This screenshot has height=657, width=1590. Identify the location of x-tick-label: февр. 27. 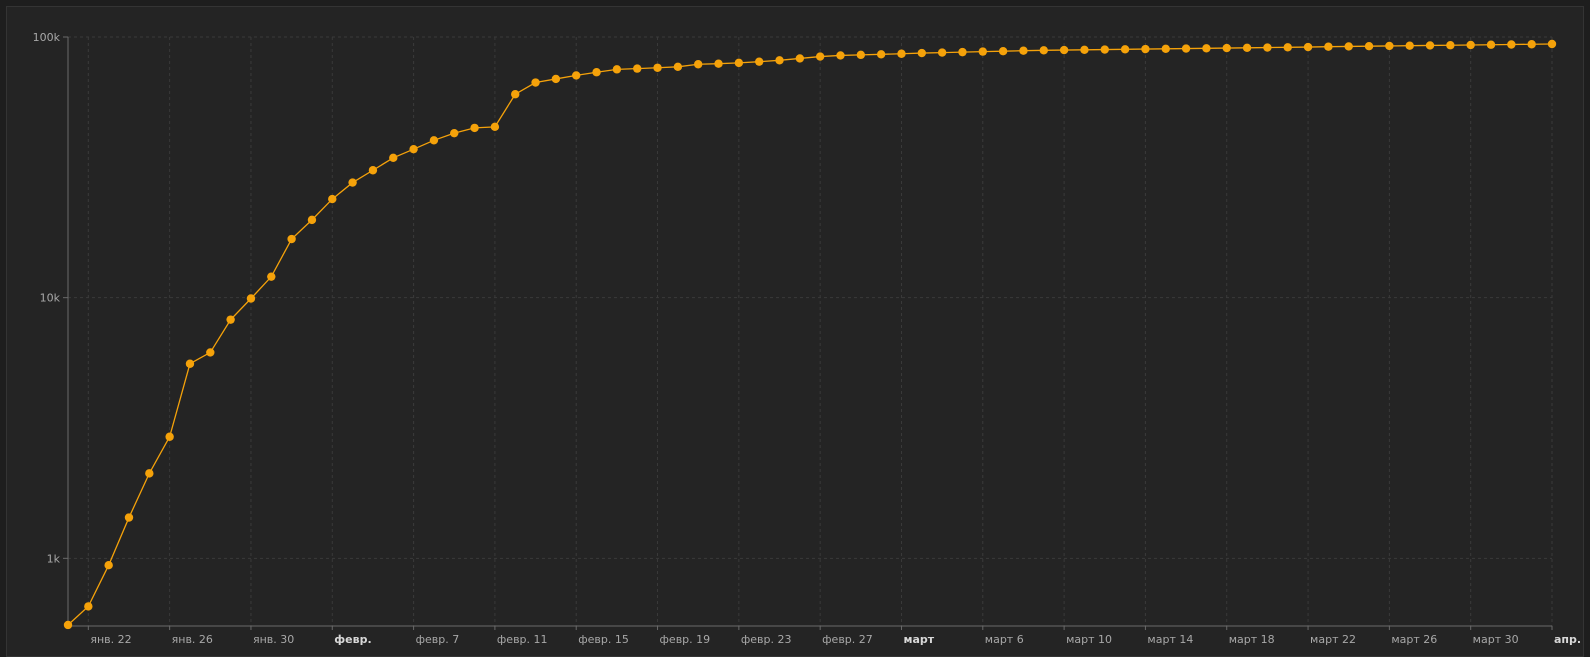
(847, 639).